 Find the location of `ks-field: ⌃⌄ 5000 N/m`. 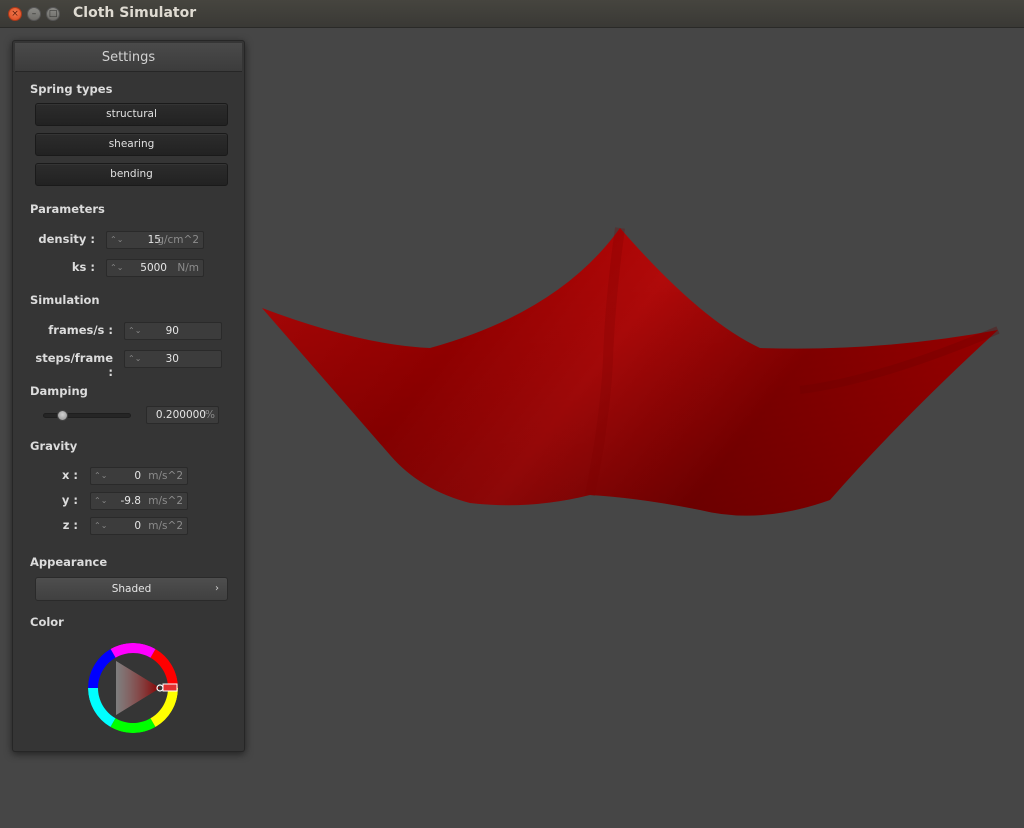

ks-field: ⌃⌄ 5000 N/m is located at coordinates (155, 268).